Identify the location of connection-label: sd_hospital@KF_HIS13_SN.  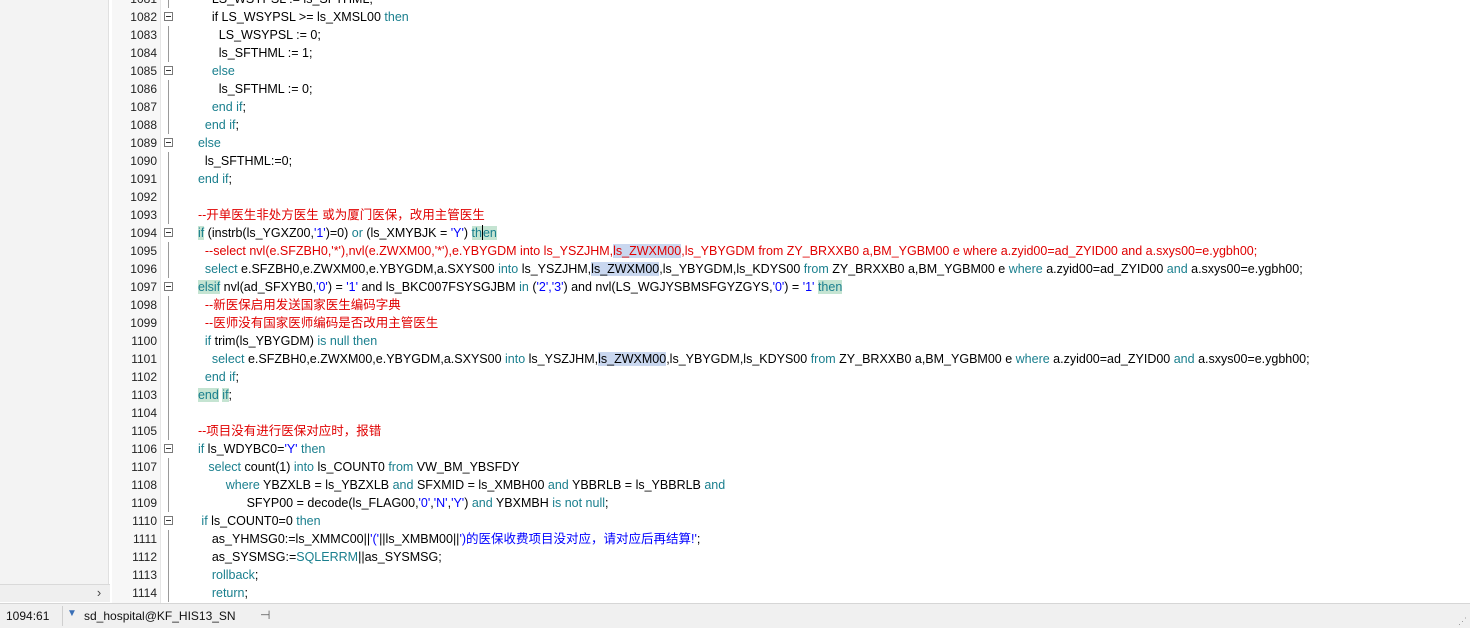
(160, 616).